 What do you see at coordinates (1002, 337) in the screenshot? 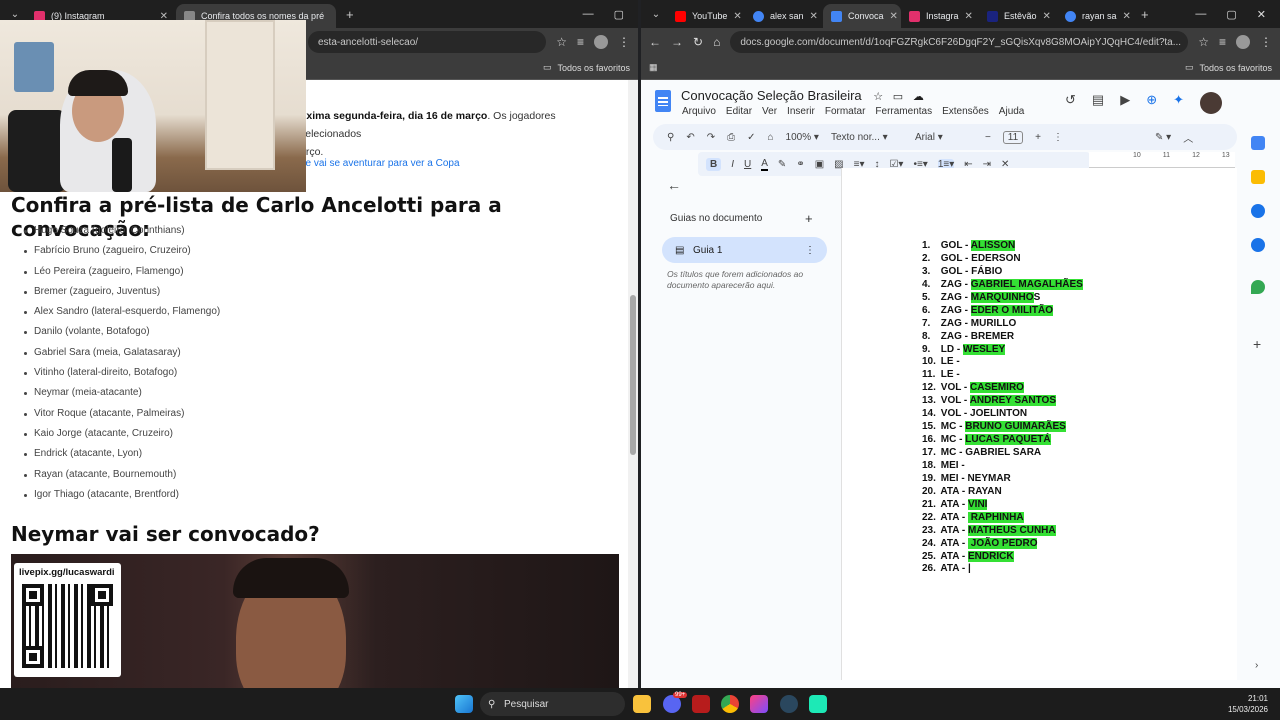
I see `list-item: 8. ZAG - BREMER` at bounding box center [1002, 337].